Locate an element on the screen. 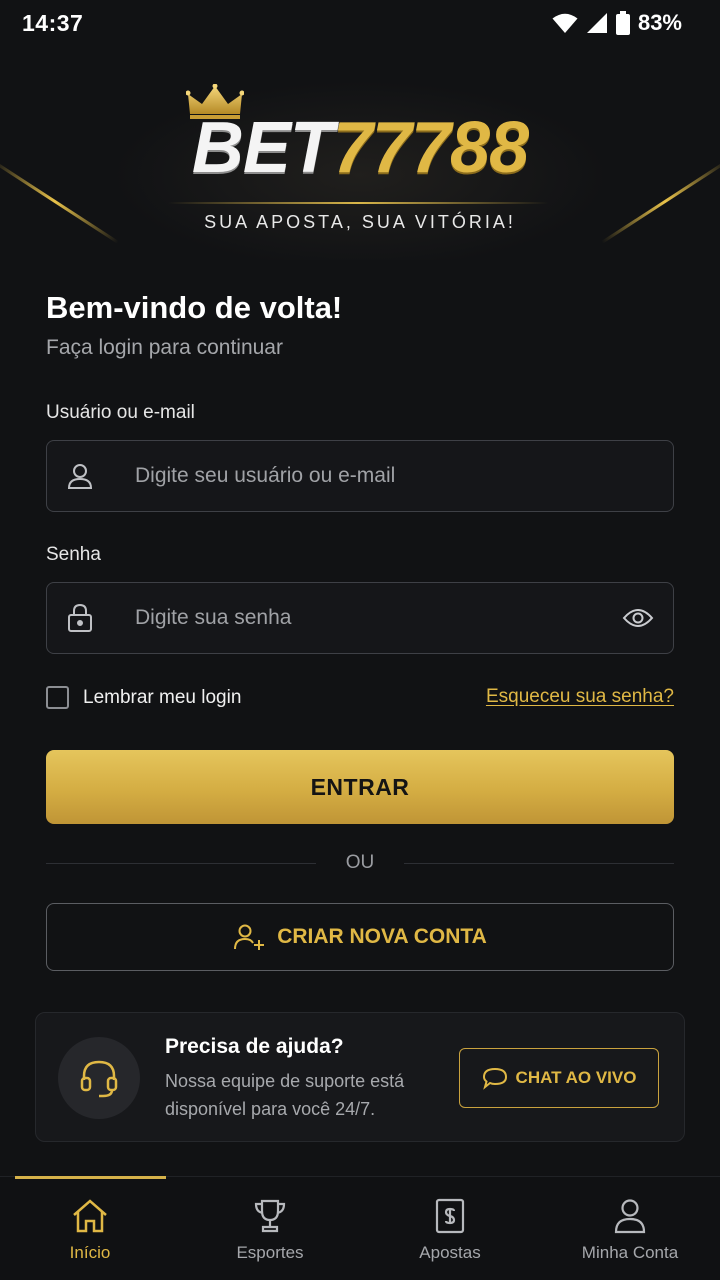 This screenshot has height=1280, width=720. bottom-navigation: Início Esportes Apostas Minha Conta is located at coordinates (360, 1228).